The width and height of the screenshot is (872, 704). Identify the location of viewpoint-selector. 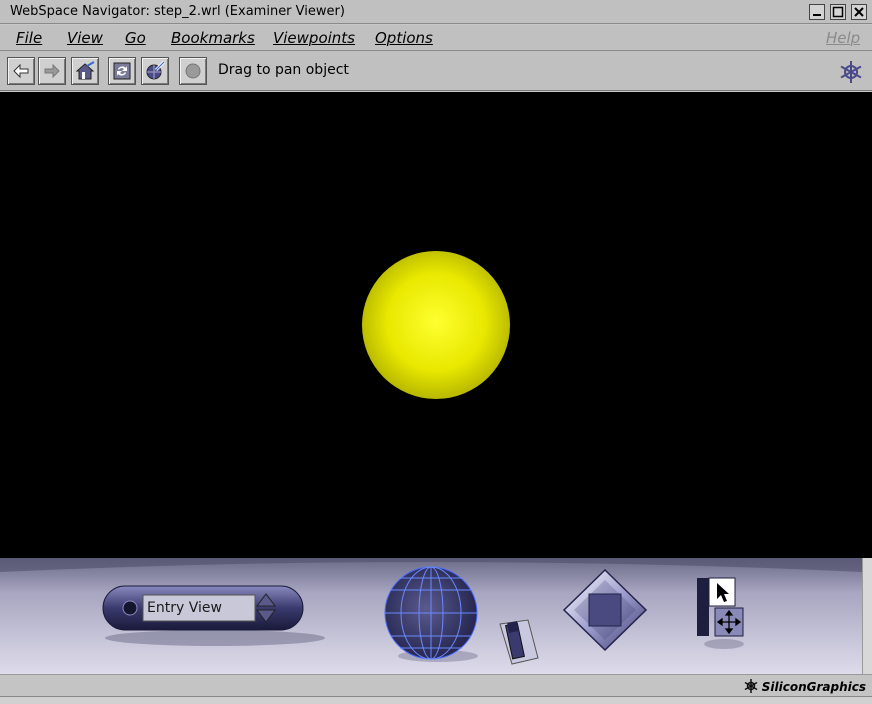
(213, 615).